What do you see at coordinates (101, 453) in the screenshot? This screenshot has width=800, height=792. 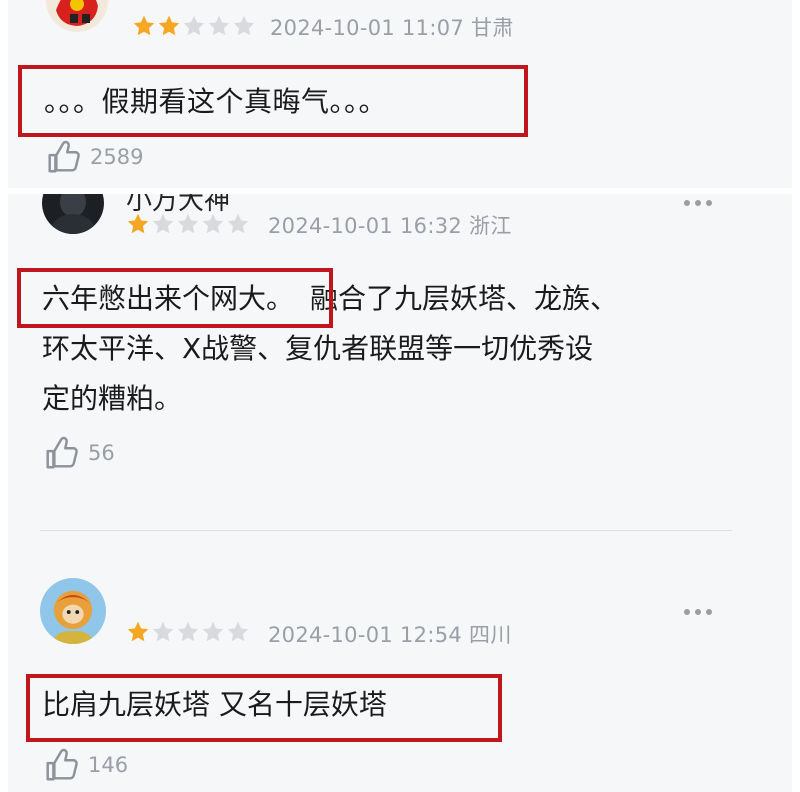 I see `like-count: 56` at bounding box center [101, 453].